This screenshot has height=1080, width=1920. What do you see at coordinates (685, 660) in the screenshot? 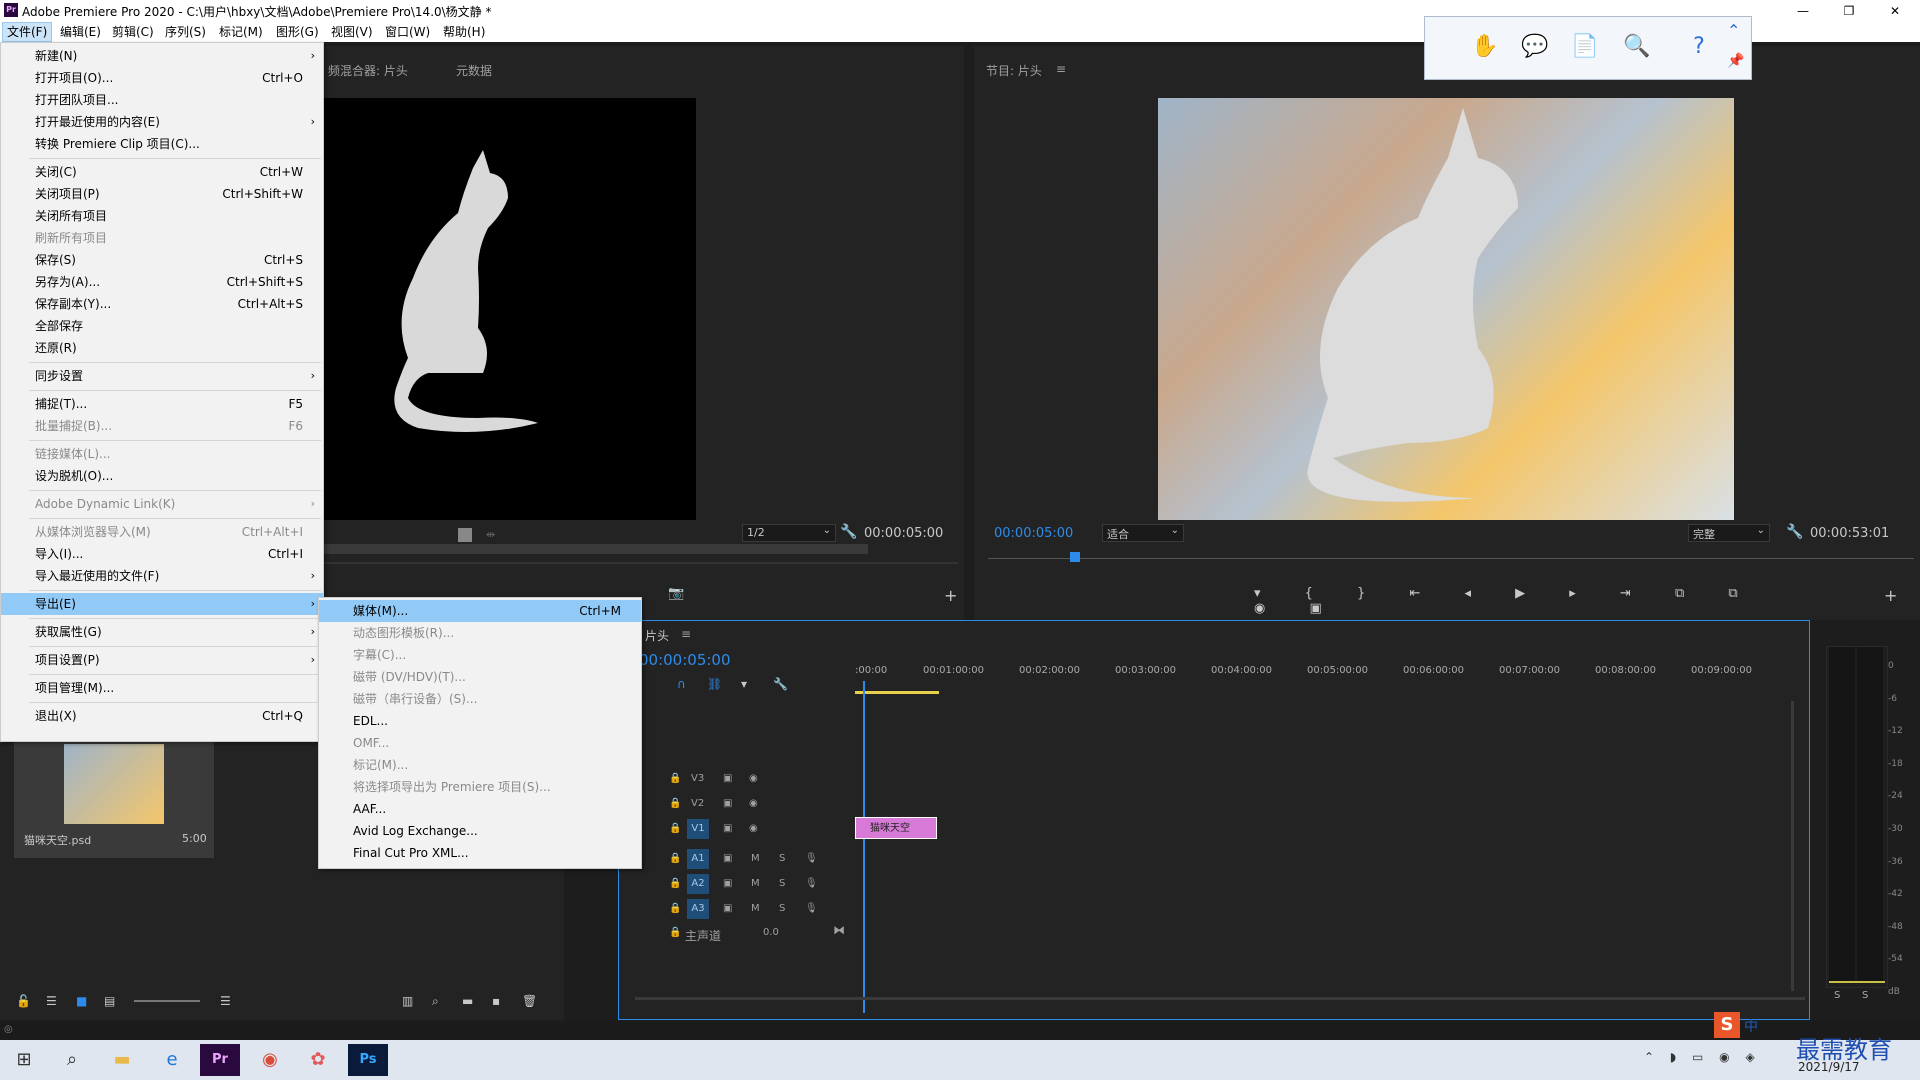
I see `timeline-timecode: 00:00:05:00` at bounding box center [685, 660].